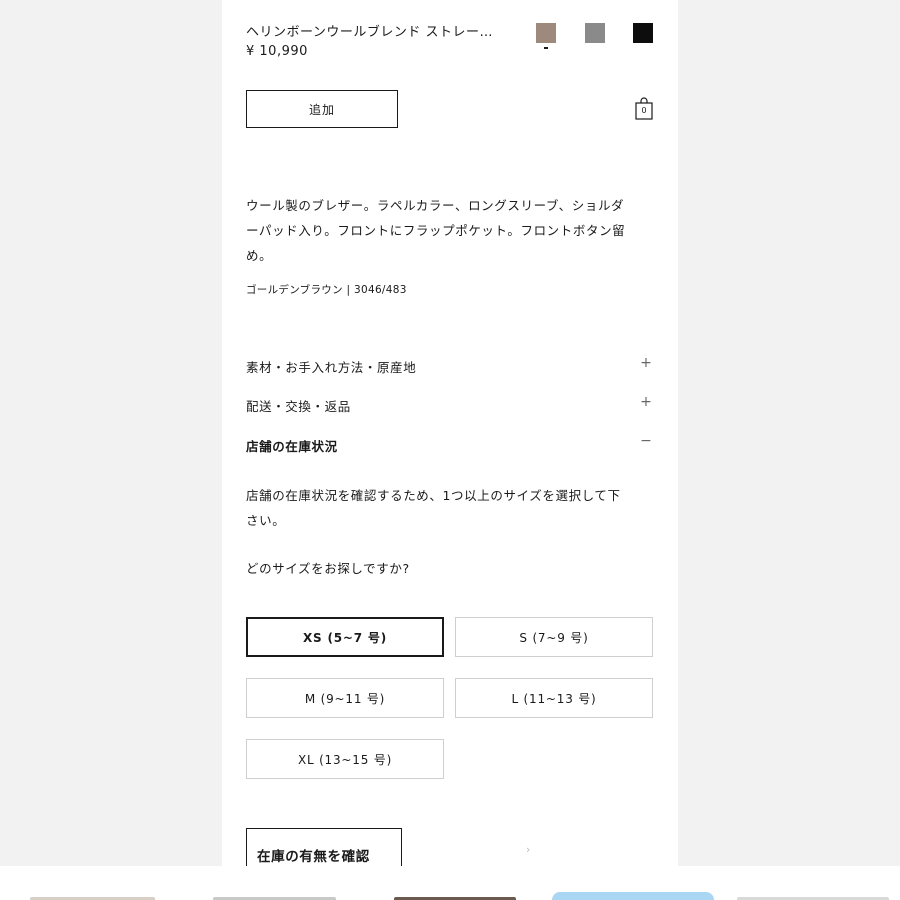 The height and width of the screenshot is (900, 900). I want to click on minus-icon: −, so click(646, 441).